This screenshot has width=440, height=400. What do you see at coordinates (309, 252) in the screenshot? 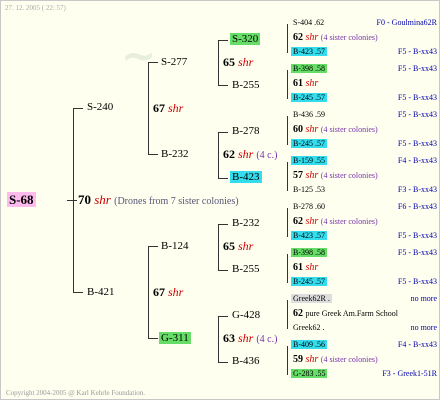
I see `g4-top-5: B-398 .58` at bounding box center [309, 252].